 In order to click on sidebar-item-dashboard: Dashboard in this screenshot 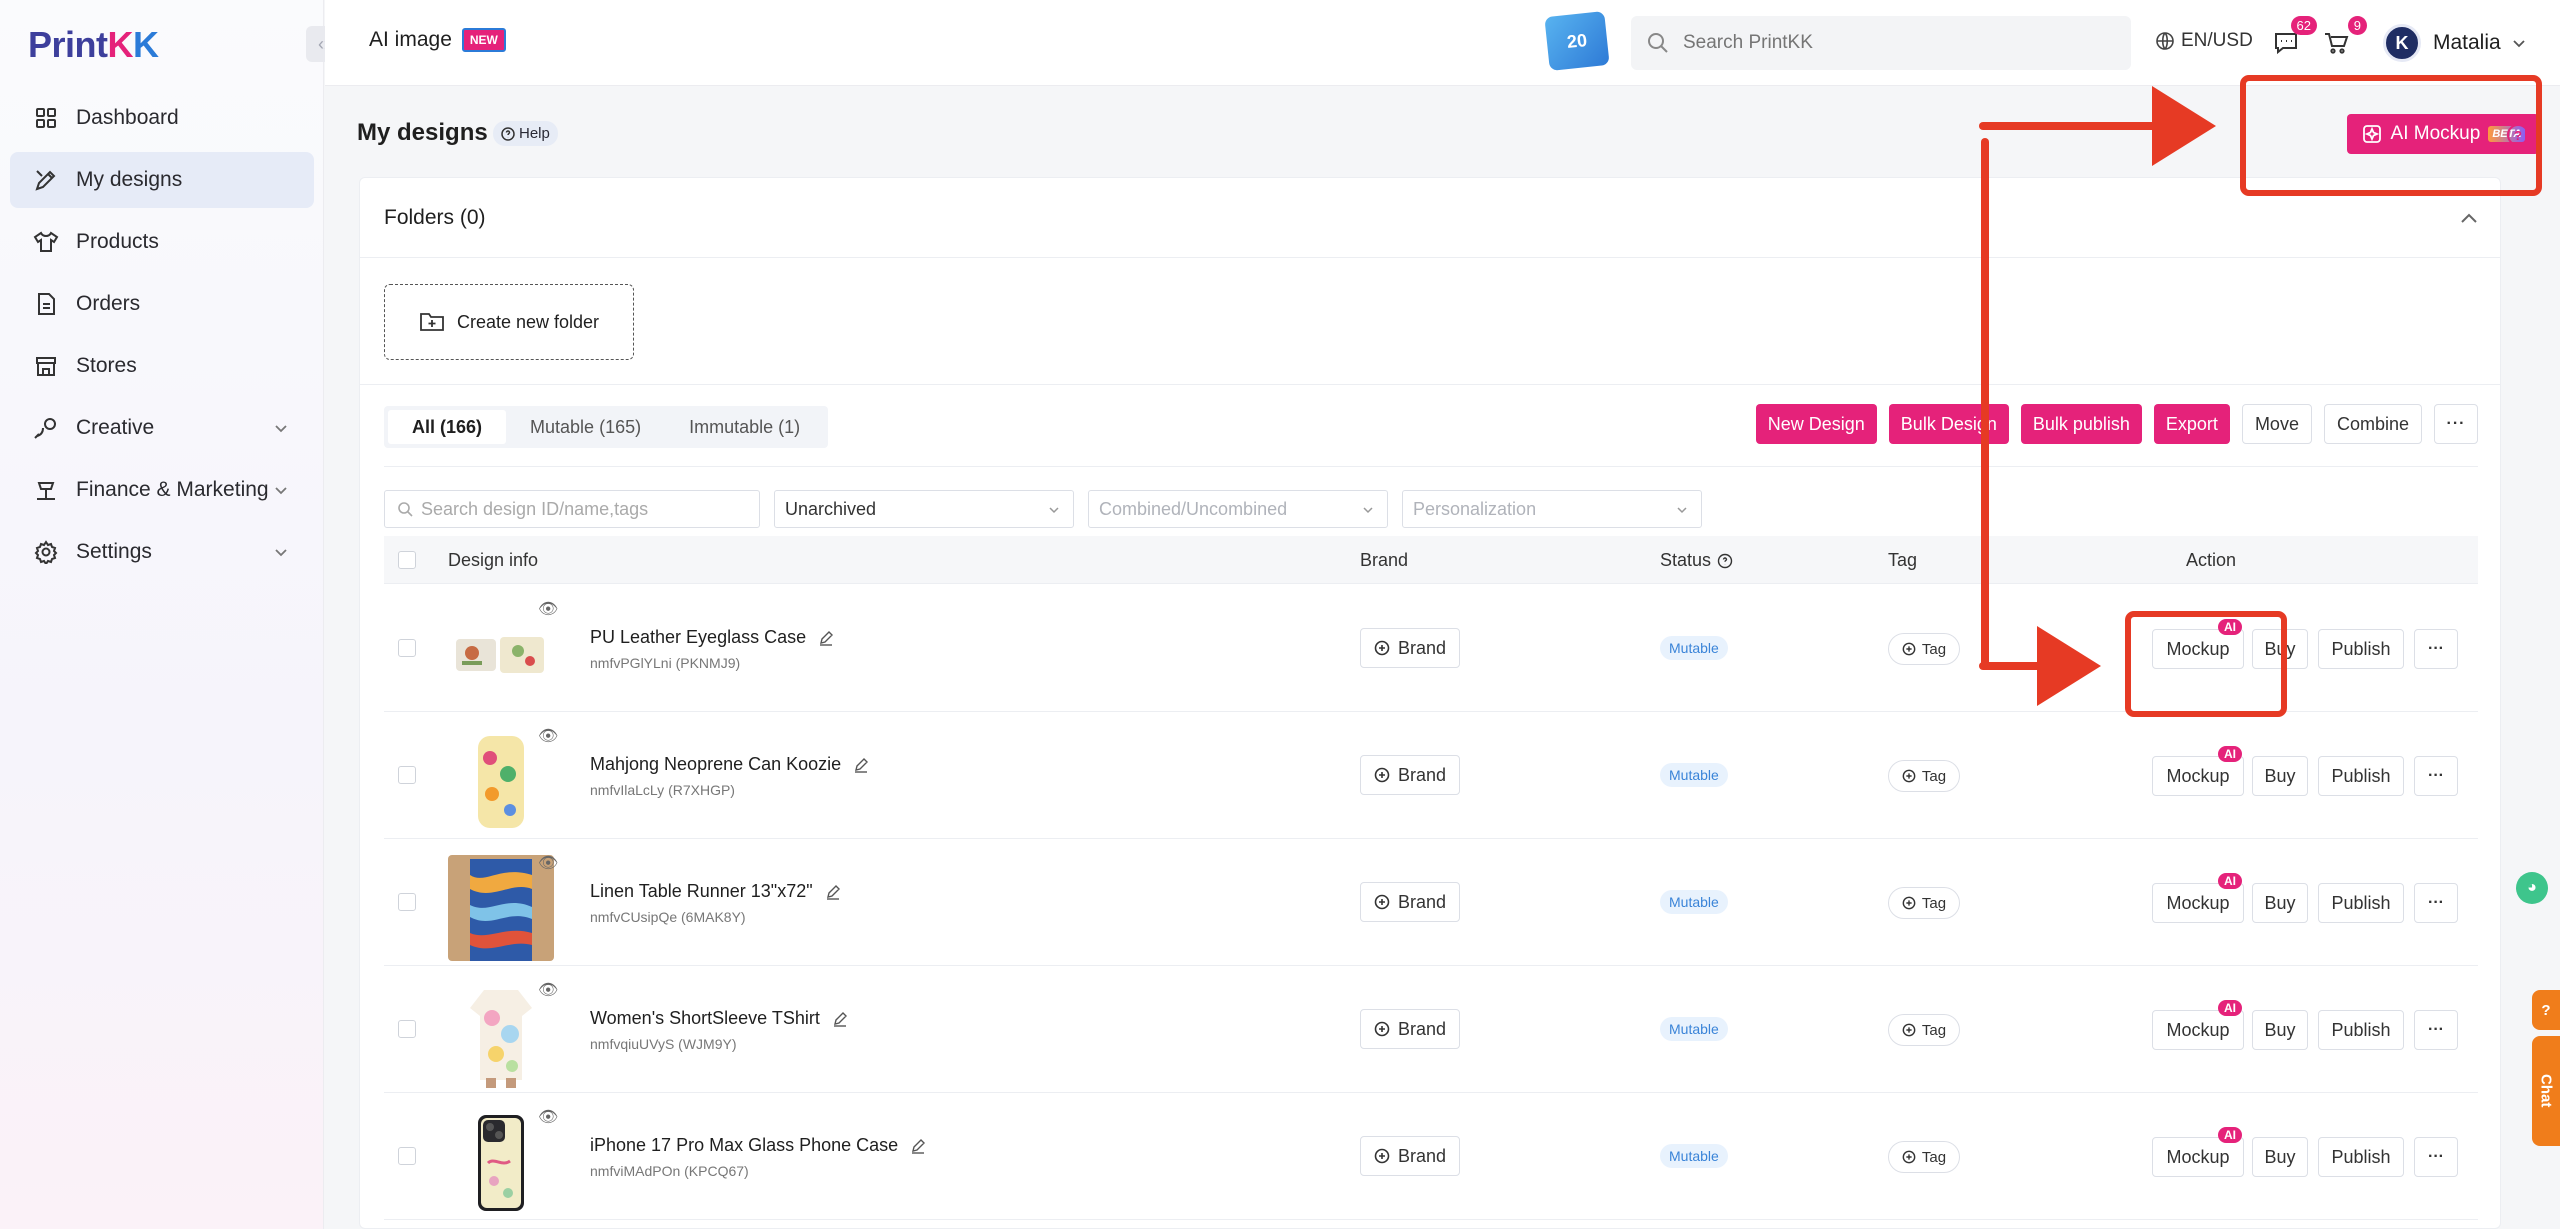, I will do `click(162, 118)`.